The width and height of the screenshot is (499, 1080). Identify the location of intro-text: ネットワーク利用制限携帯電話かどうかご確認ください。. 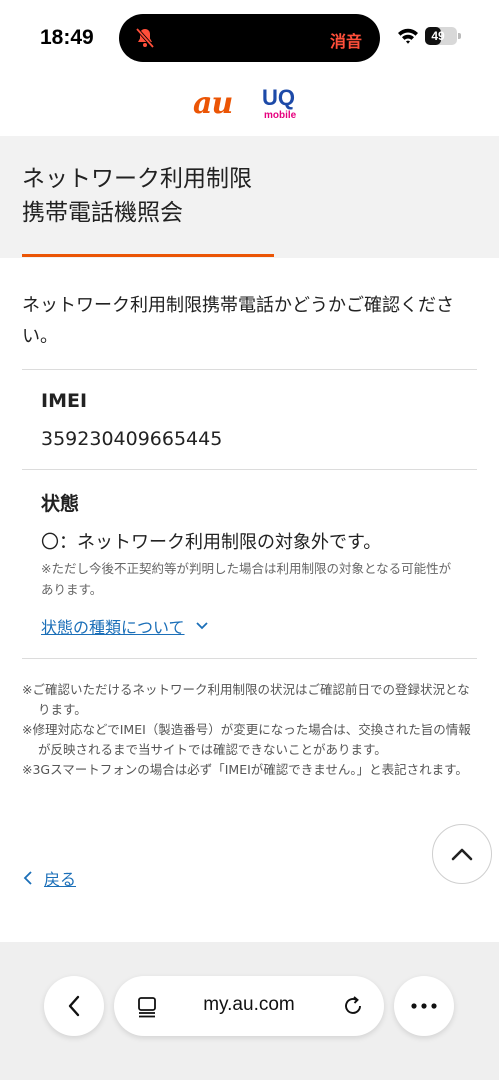
(238, 321).